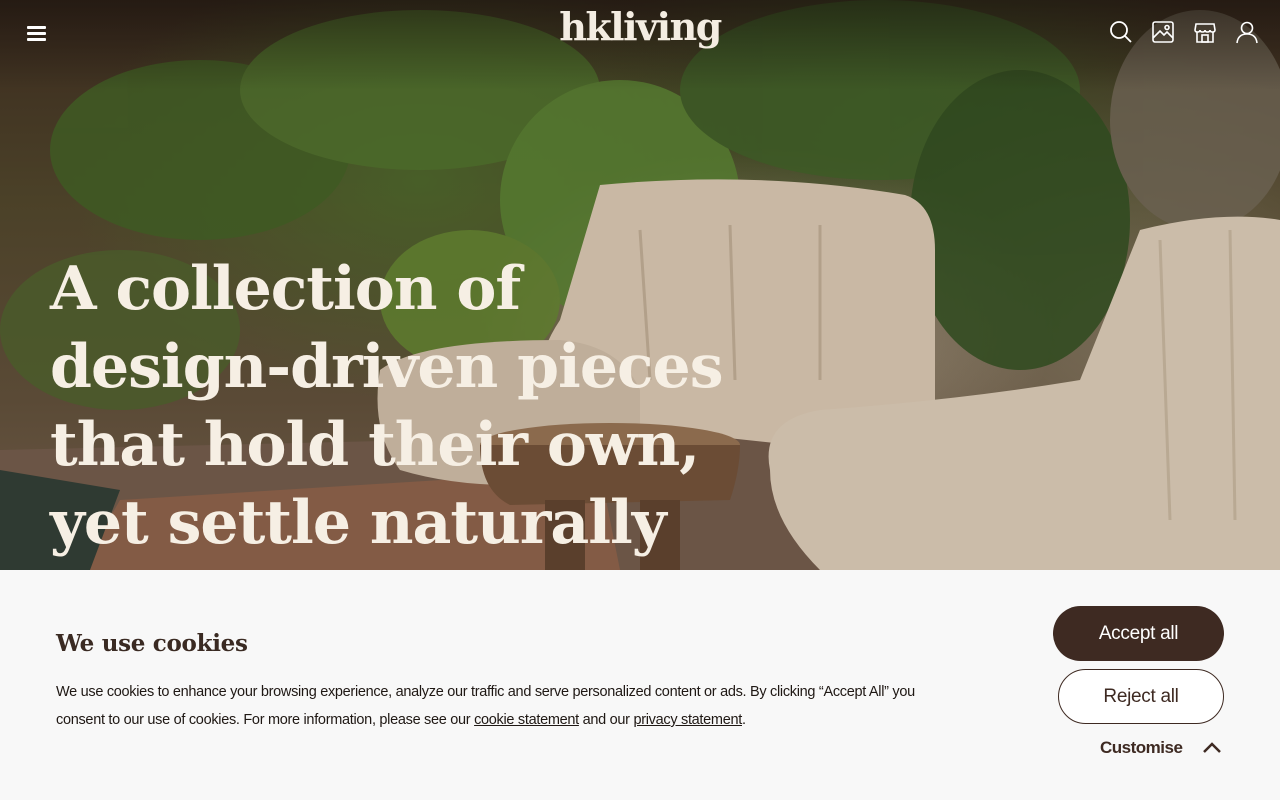 Image resolution: width=1280 pixels, height=800 pixels. What do you see at coordinates (526, 720) in the screenshot?
I see `cookie-statement-link: cookie statement` at bounding box center [526, 720].